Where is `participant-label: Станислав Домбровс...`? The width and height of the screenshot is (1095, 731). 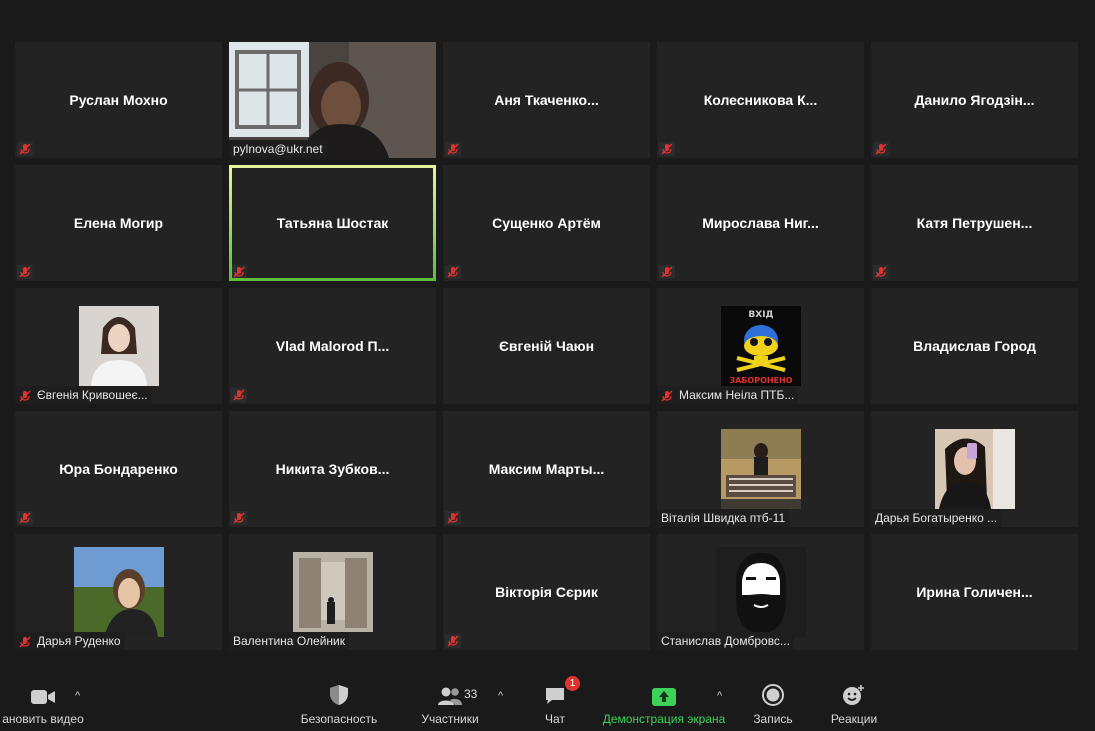
participant-label: Станислав Домбровс... is located at coordinates (725, 641).